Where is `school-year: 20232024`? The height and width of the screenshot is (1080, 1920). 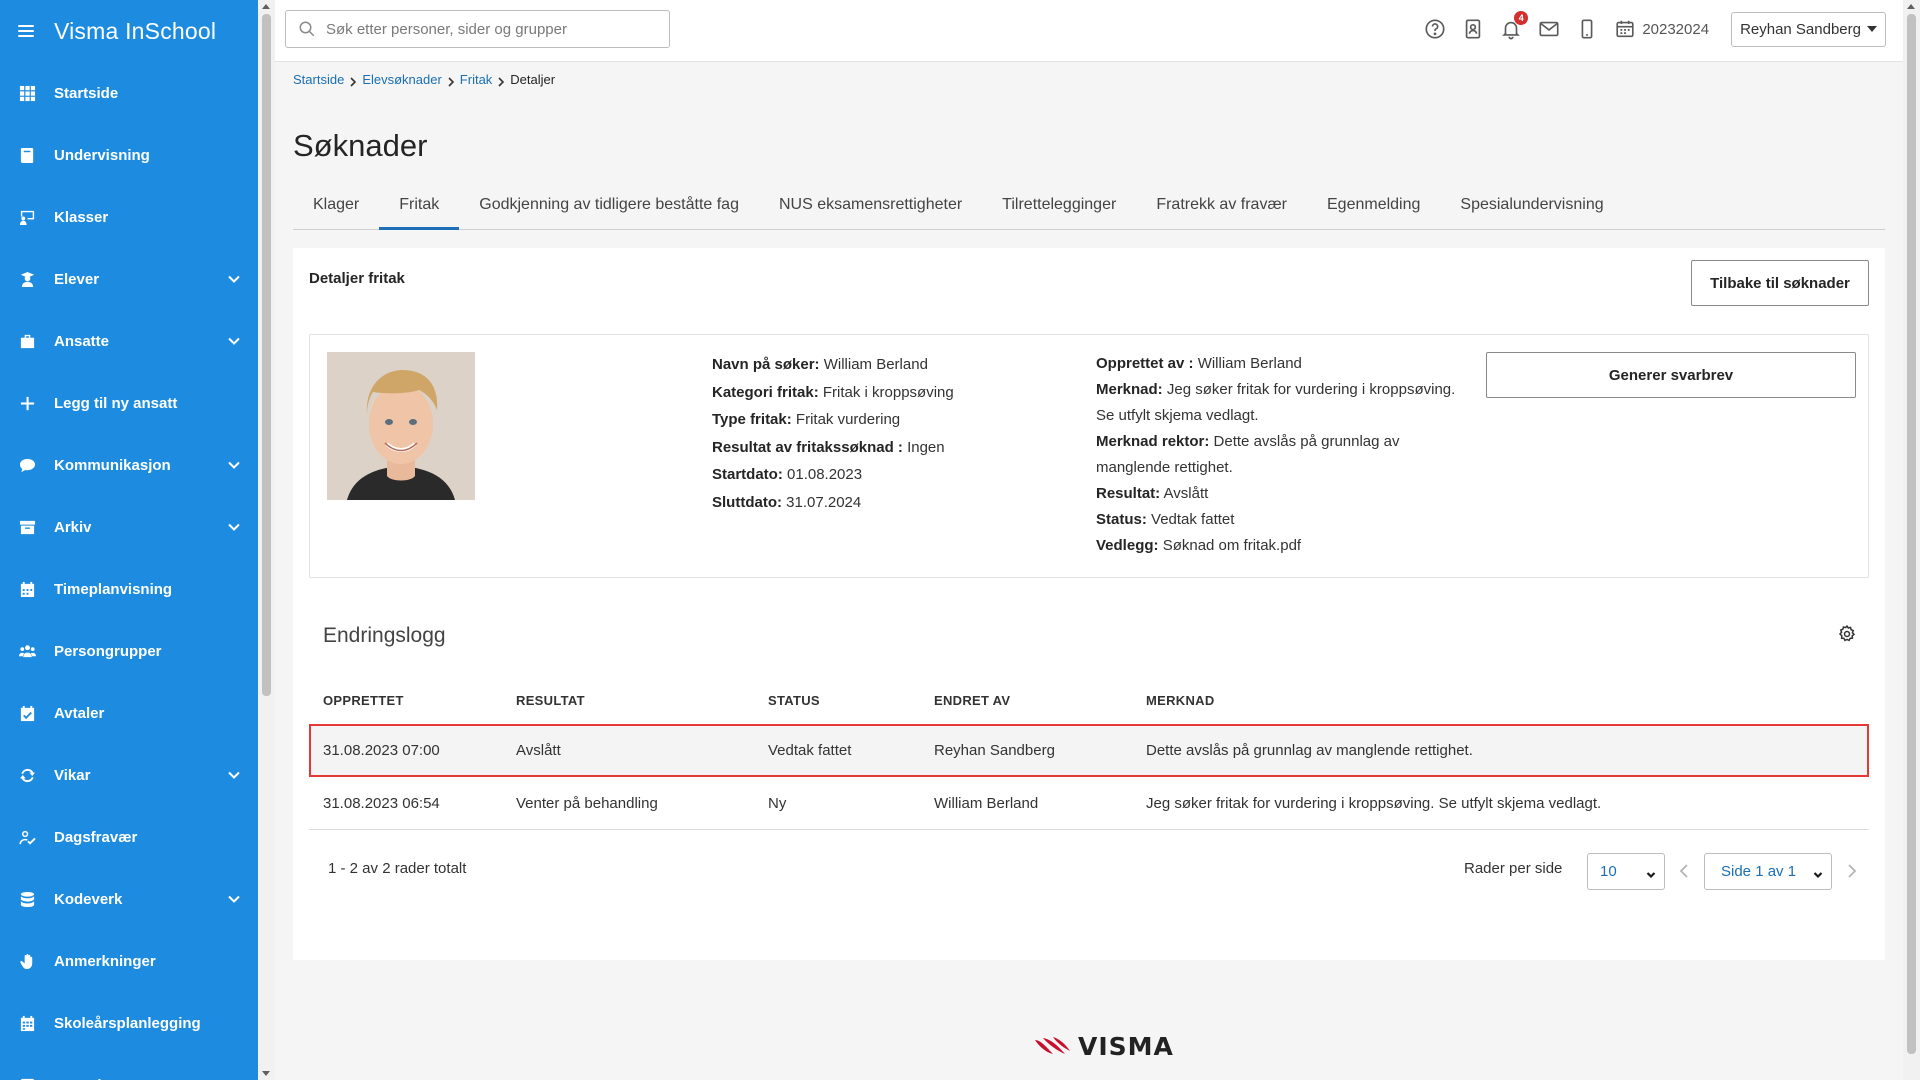
school-year: 20232024 is located at coordinates (1675, 29).